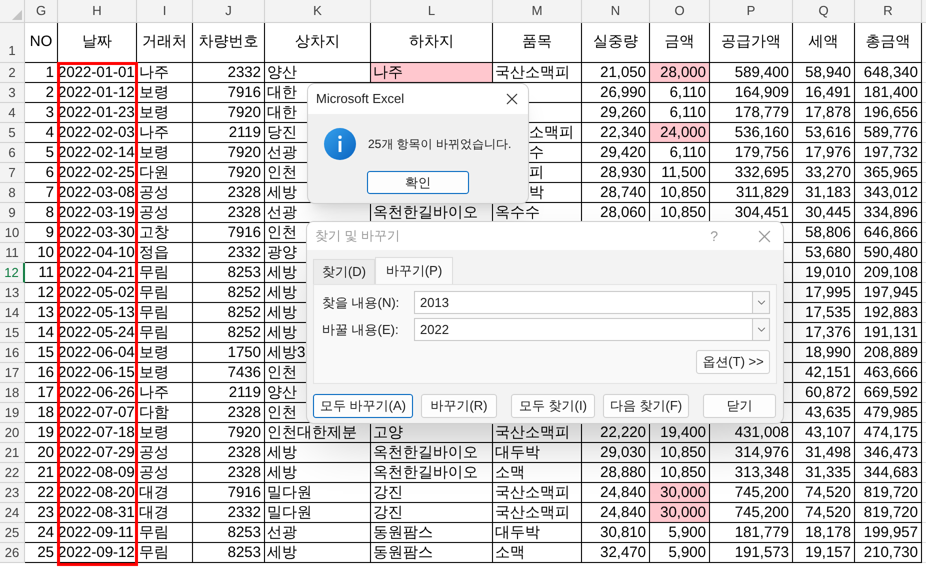 This screenshot has width=926, height=567. I want to click on row-header: 13, so click(12, 293).